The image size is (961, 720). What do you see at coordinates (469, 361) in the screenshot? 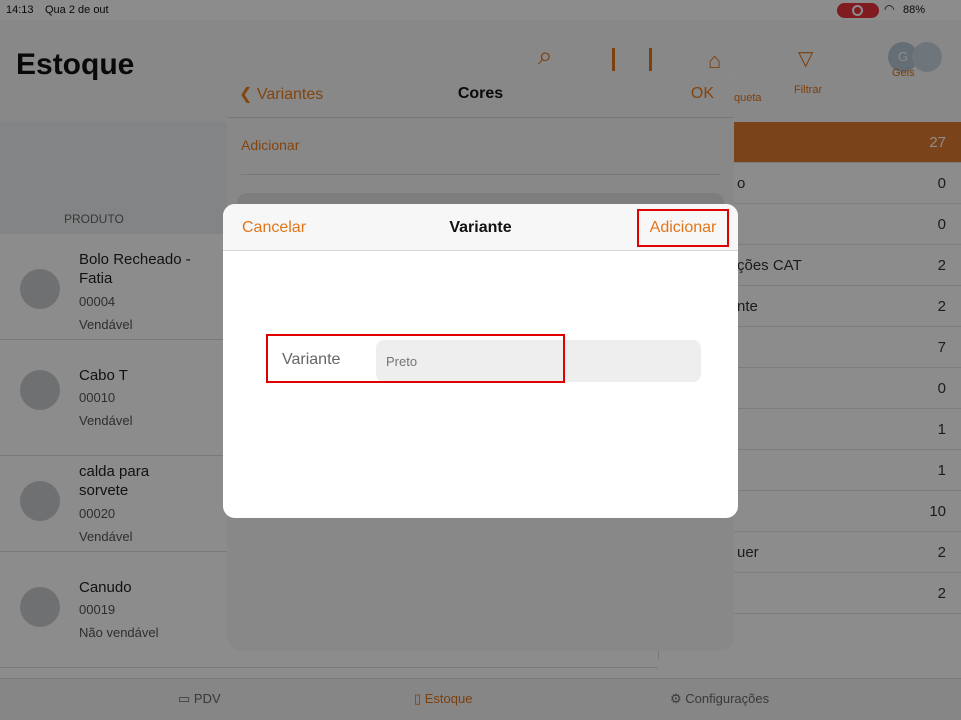
I see `variant-input` at bounding box center [469, 361].